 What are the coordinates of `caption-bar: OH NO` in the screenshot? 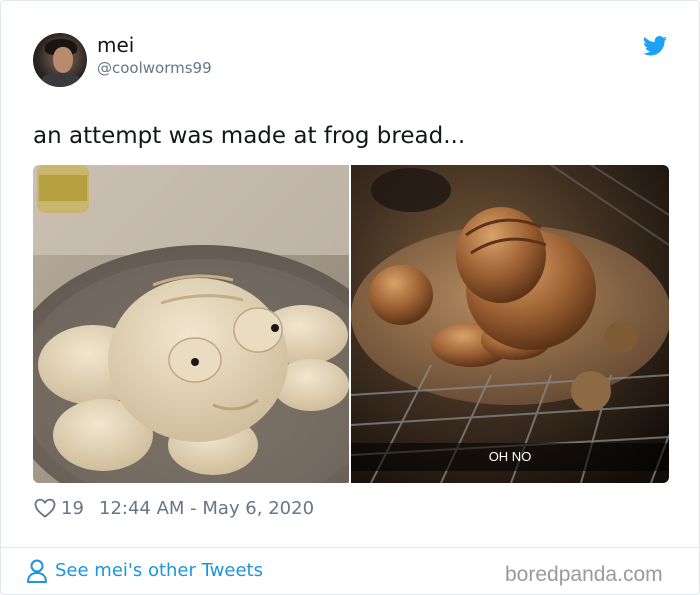 It's located at (510, 457).